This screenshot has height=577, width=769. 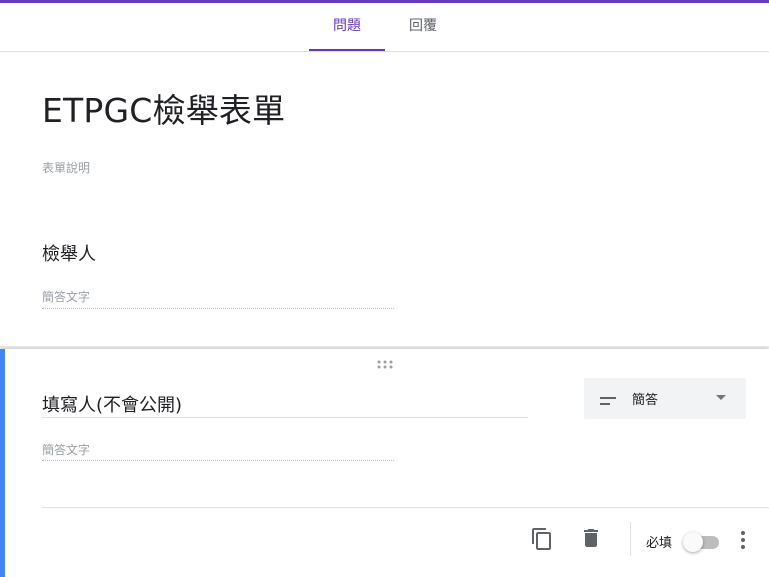 I want to click on footer-vertical-divider, so click(x=630, y=539).